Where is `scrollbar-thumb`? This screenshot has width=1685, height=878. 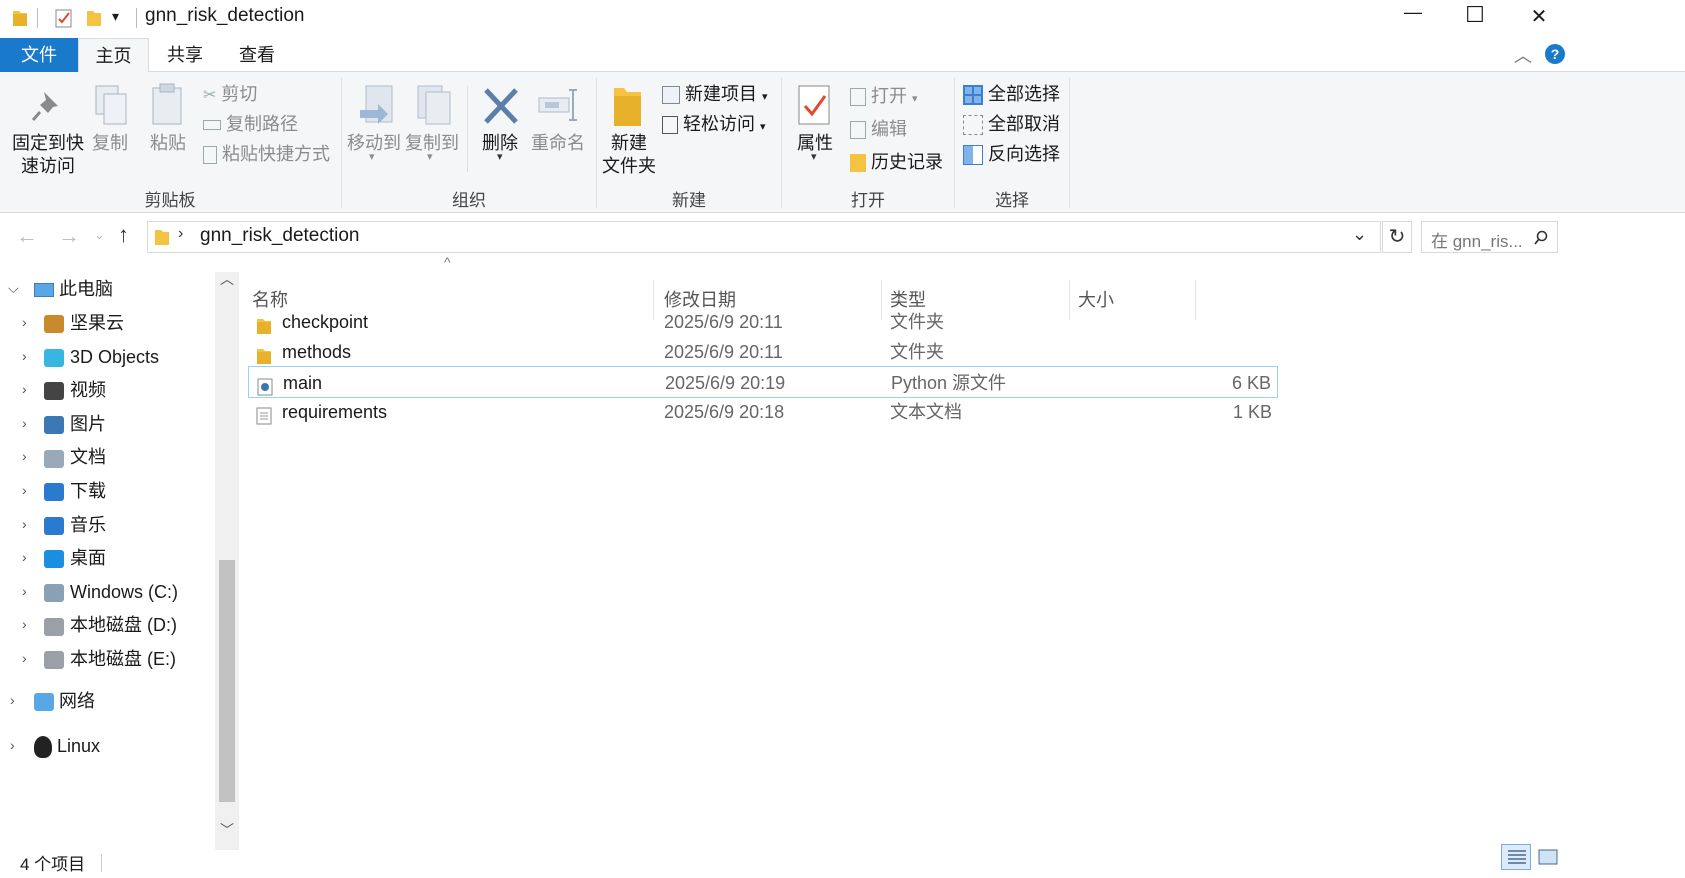
scrollbar-thumb is located at coordinates (227, 681).